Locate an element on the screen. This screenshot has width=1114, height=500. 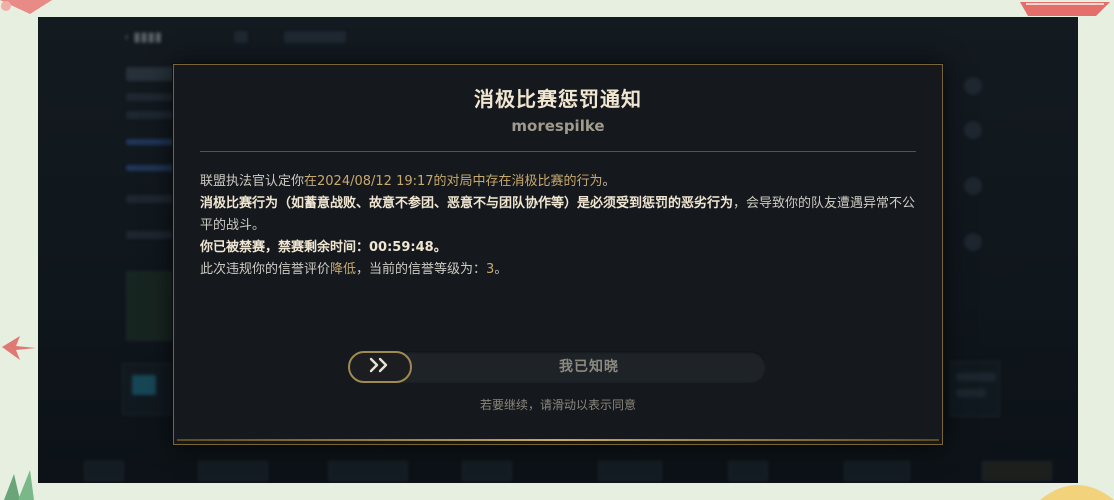
slider-knob is located at coordinates (380, 367).